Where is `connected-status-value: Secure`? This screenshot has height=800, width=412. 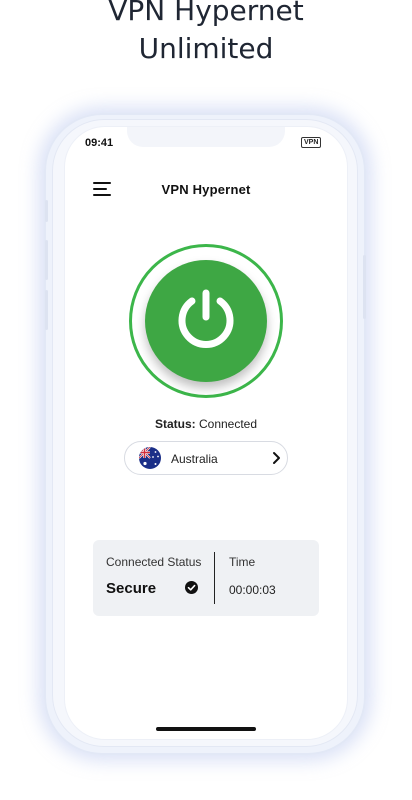
connected-status-value: Secure is located at coordinates (131, 588).